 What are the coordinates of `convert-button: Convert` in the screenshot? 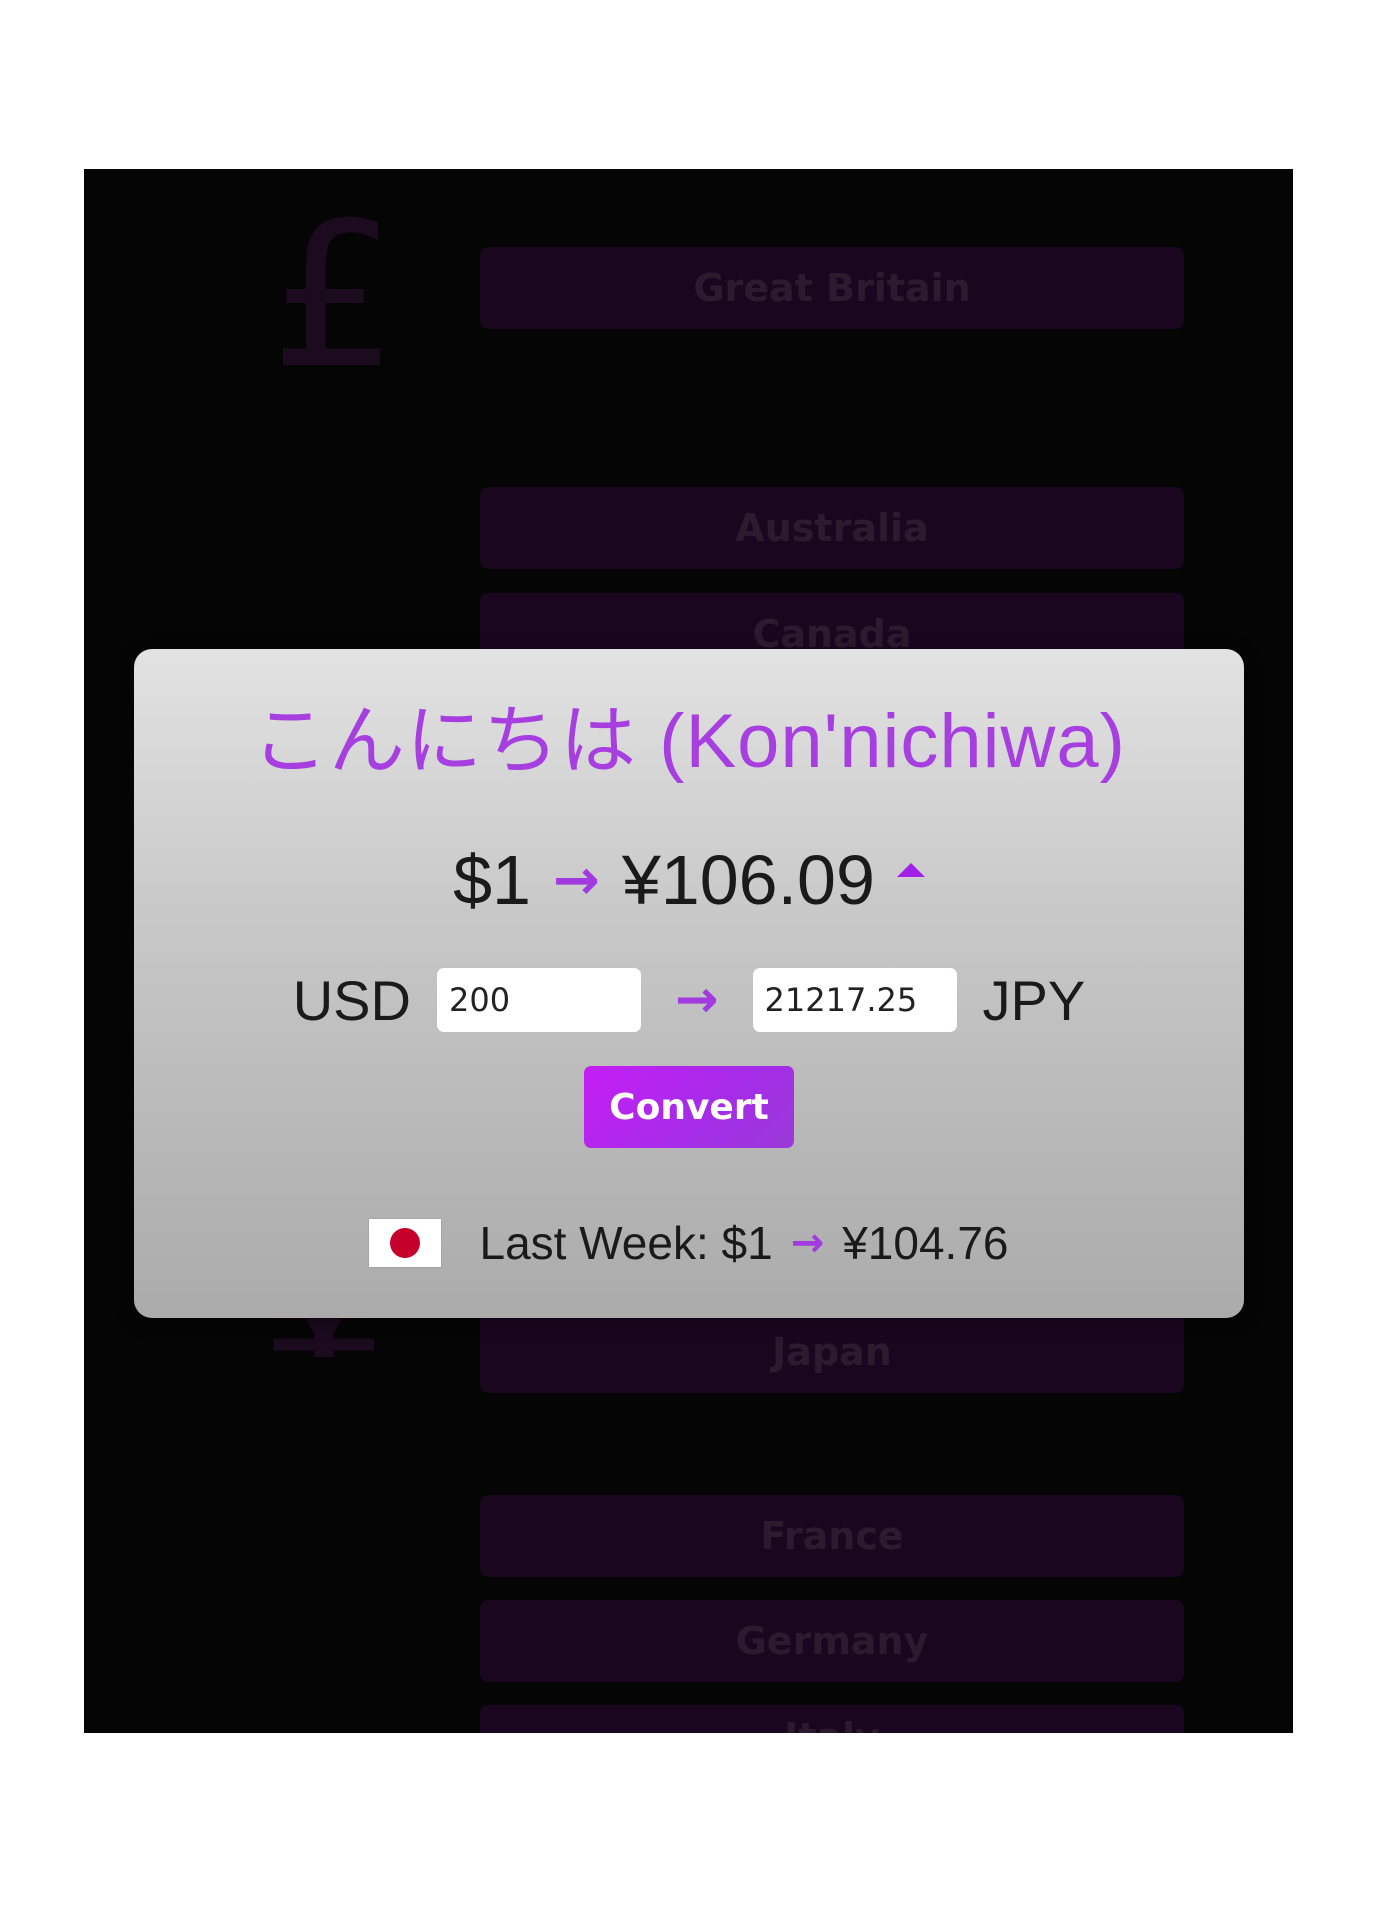 It's located at (689, 1107).